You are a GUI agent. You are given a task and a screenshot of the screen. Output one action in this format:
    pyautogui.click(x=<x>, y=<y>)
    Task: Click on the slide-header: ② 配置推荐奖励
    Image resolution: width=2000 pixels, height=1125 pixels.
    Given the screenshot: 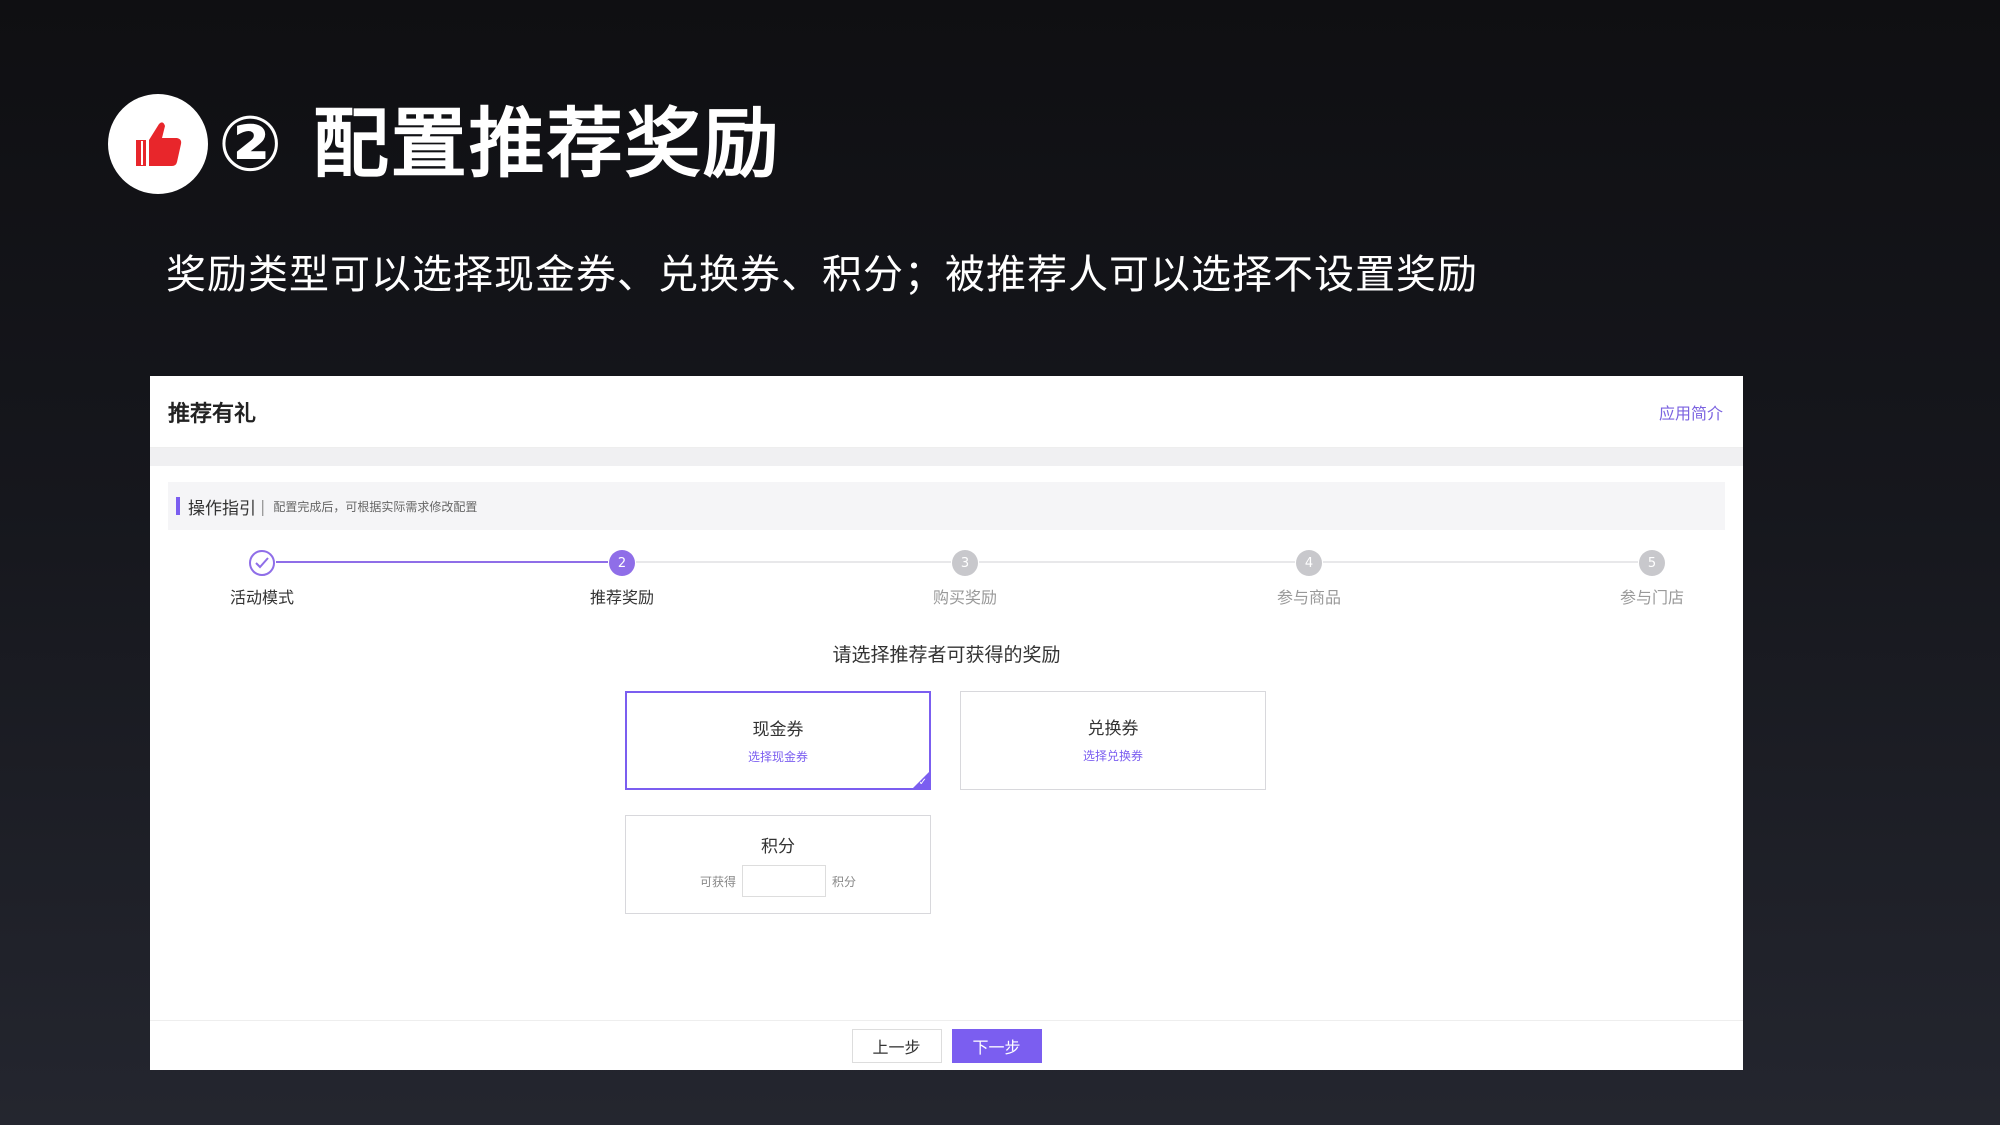 What is the action you would take?
    pyautogui.click(x=444, y=144)
    